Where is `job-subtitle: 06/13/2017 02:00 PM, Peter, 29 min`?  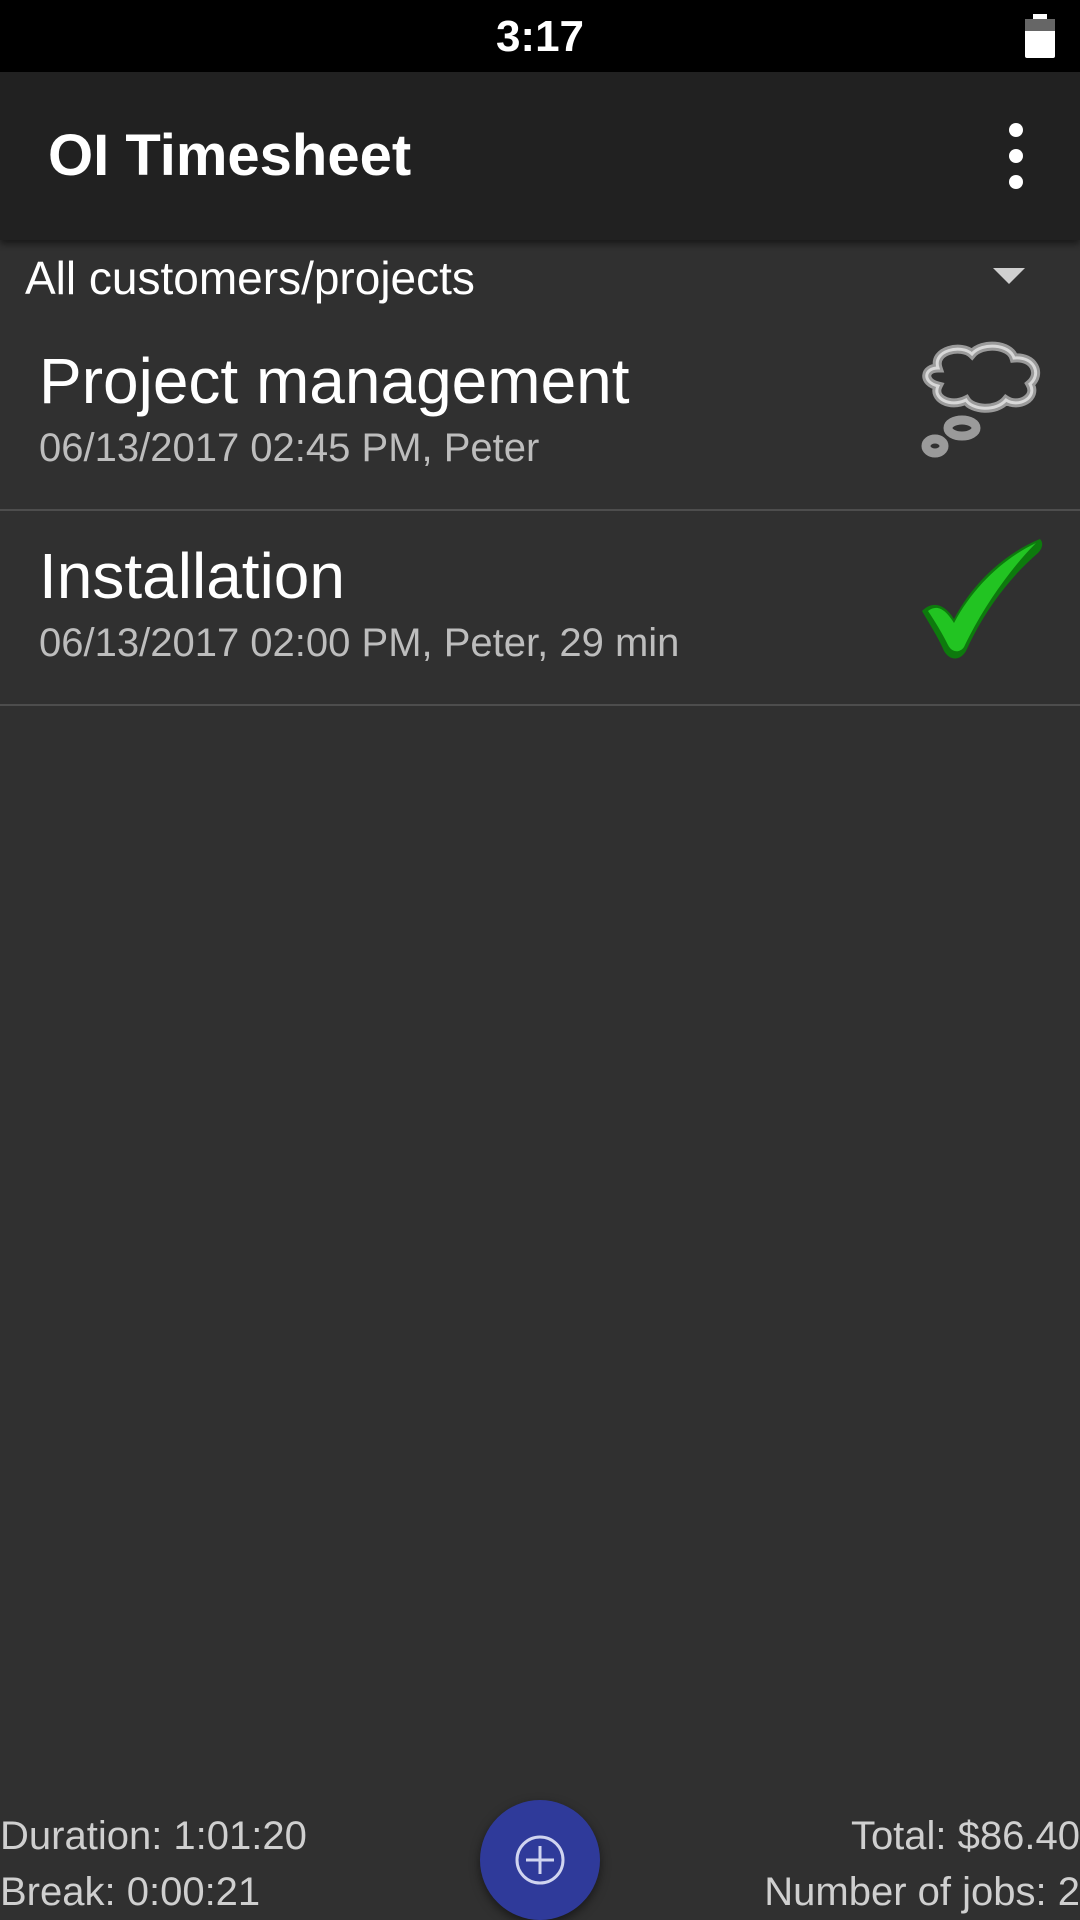
job-subtitle: 06/13/2017 02:00 PM, Peter, 29 min is located at coordinates (359, 643).